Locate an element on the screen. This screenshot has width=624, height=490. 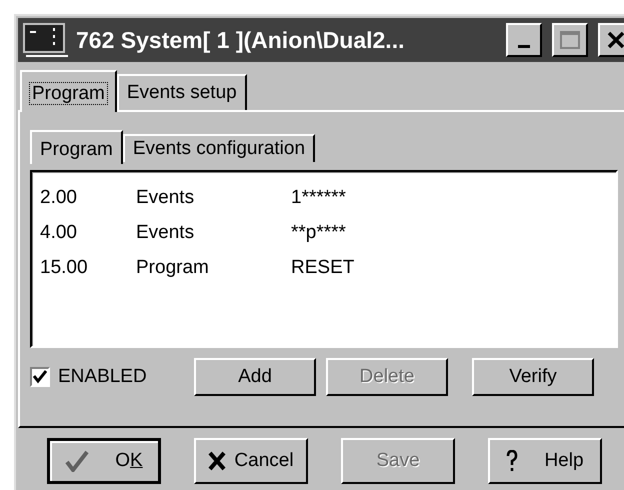
list-button: Add is located at coordinates (255, 377).